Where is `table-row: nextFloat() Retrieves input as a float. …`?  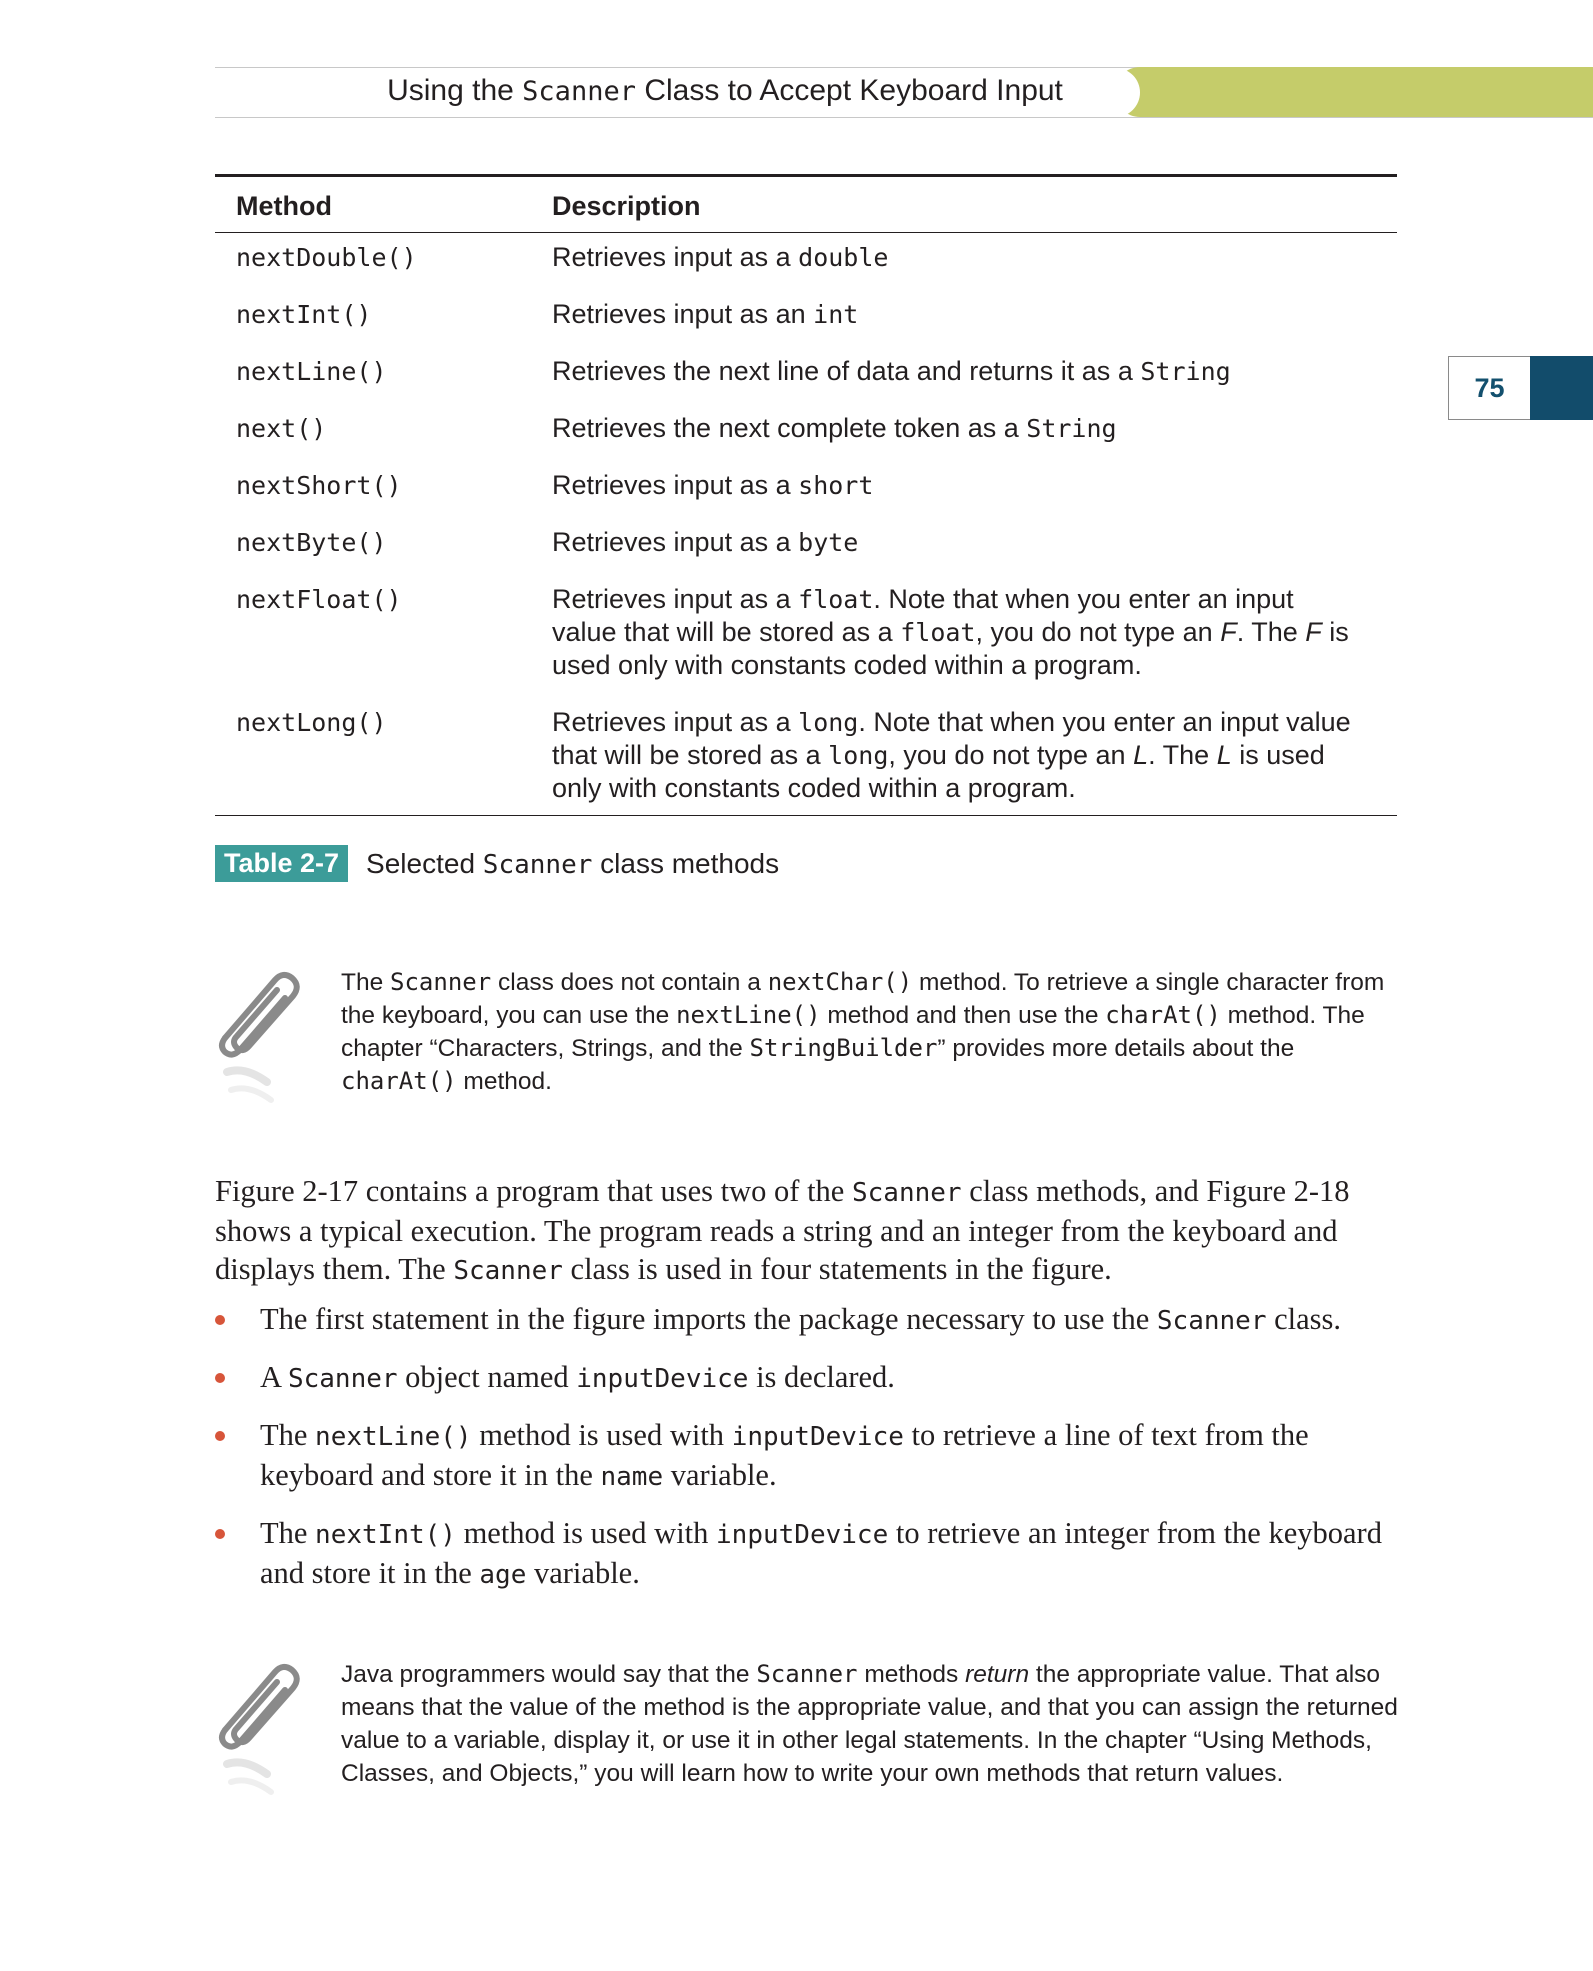
table-row: nextFloat() Retrieves input as a float. … is located at coordinates (806, 644).